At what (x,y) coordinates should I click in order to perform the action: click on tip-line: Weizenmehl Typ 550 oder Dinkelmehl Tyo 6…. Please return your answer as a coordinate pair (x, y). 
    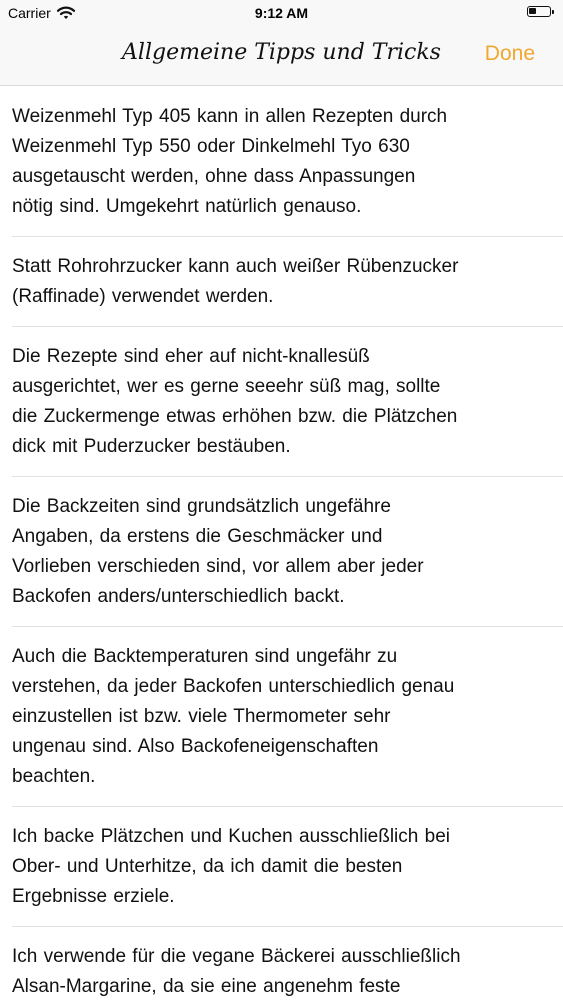
    Looking at the image, I should click on (211, 146).